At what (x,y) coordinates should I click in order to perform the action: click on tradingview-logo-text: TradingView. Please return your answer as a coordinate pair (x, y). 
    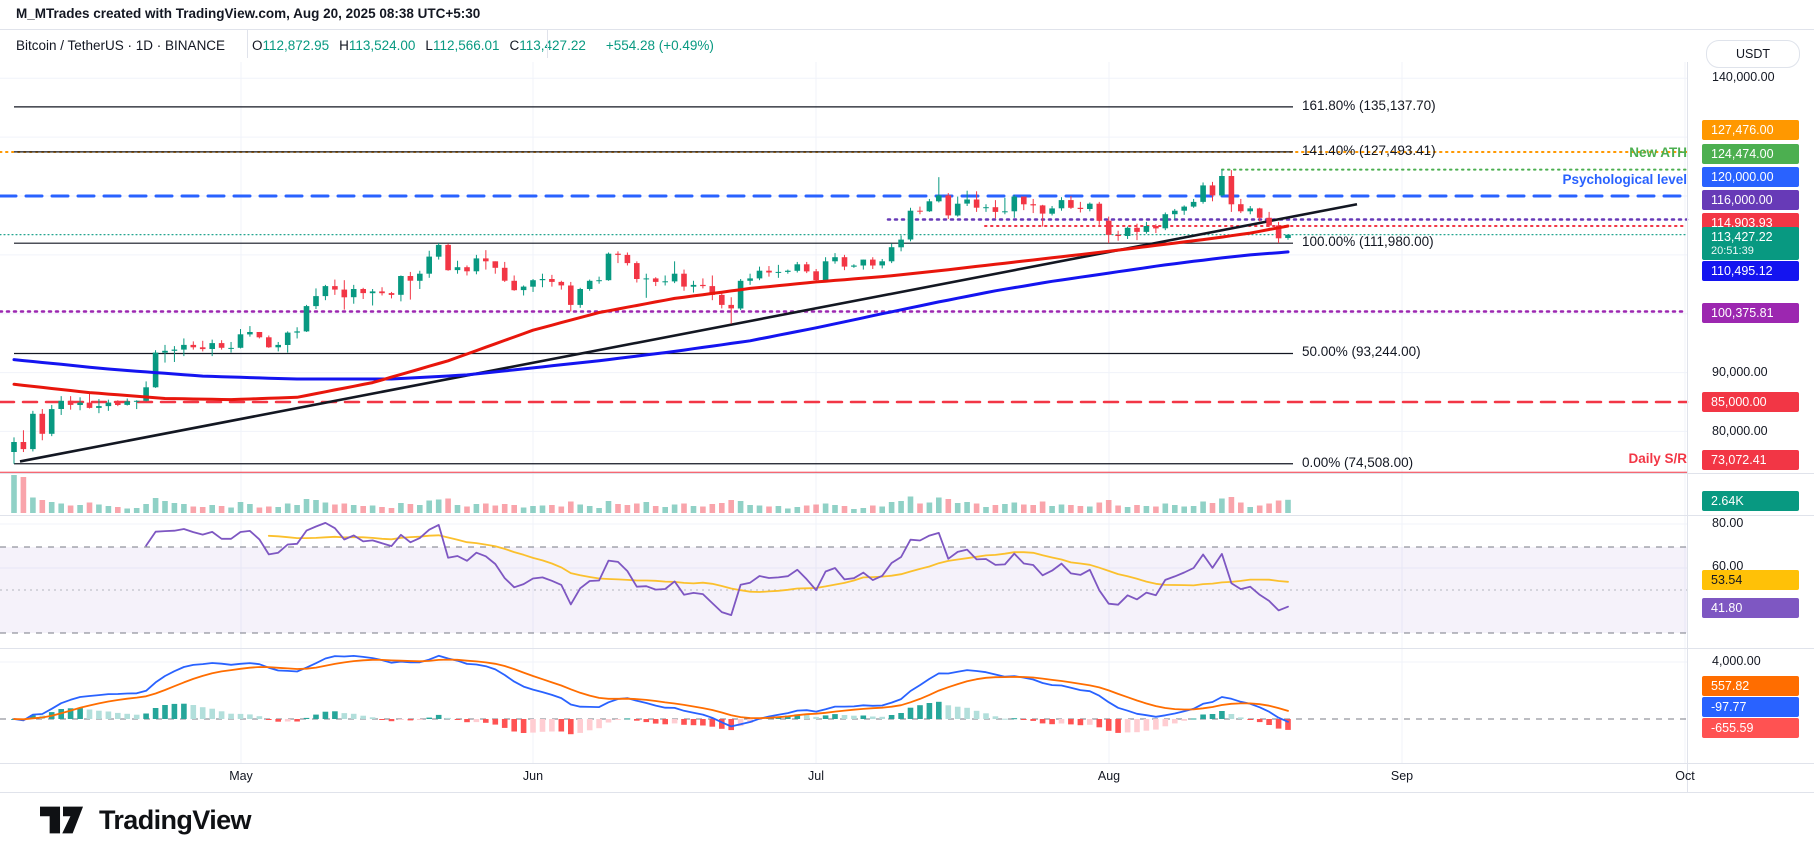
    Looking at the image, I should click on (175, 819).